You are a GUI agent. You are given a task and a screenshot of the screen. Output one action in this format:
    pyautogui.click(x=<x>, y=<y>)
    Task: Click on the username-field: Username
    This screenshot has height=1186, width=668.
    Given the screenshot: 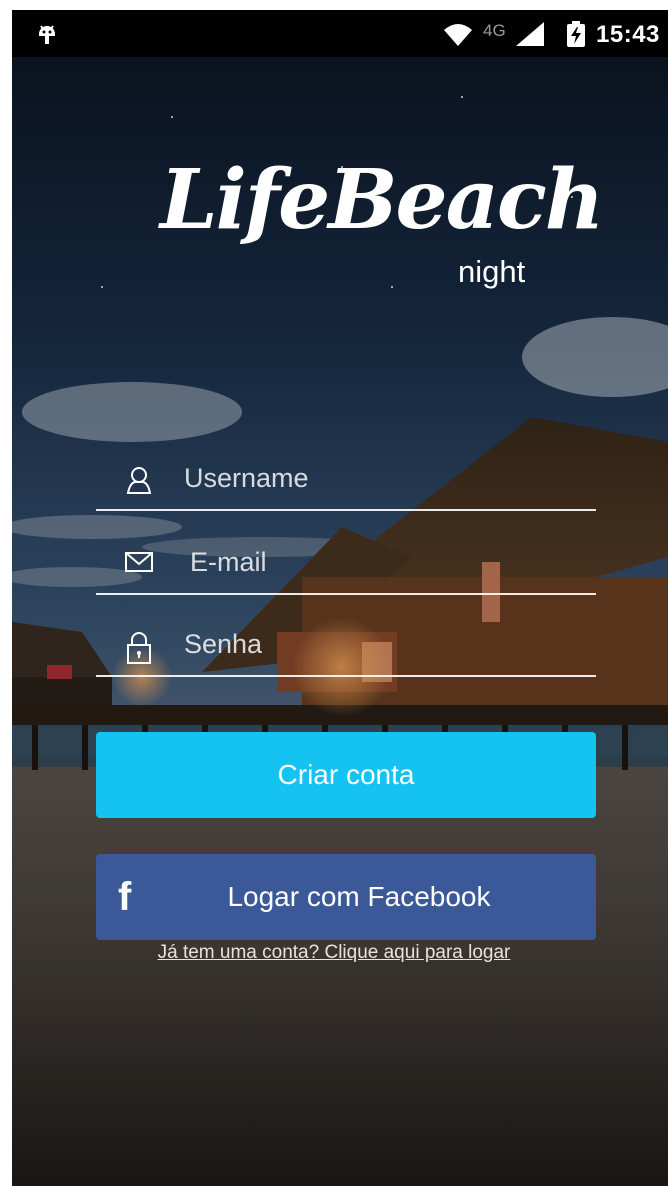 What is the action you would take?
    pyautogui.click(x=346, y=479)
    